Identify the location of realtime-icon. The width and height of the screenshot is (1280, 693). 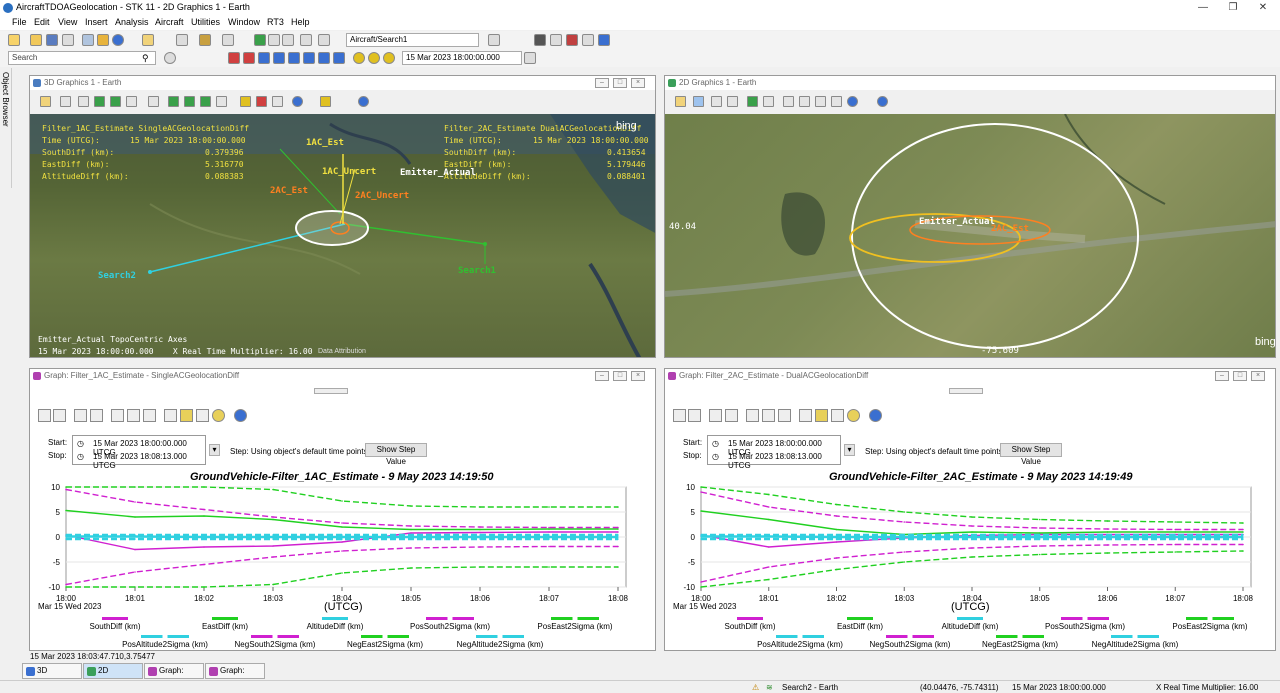
(359, 58).